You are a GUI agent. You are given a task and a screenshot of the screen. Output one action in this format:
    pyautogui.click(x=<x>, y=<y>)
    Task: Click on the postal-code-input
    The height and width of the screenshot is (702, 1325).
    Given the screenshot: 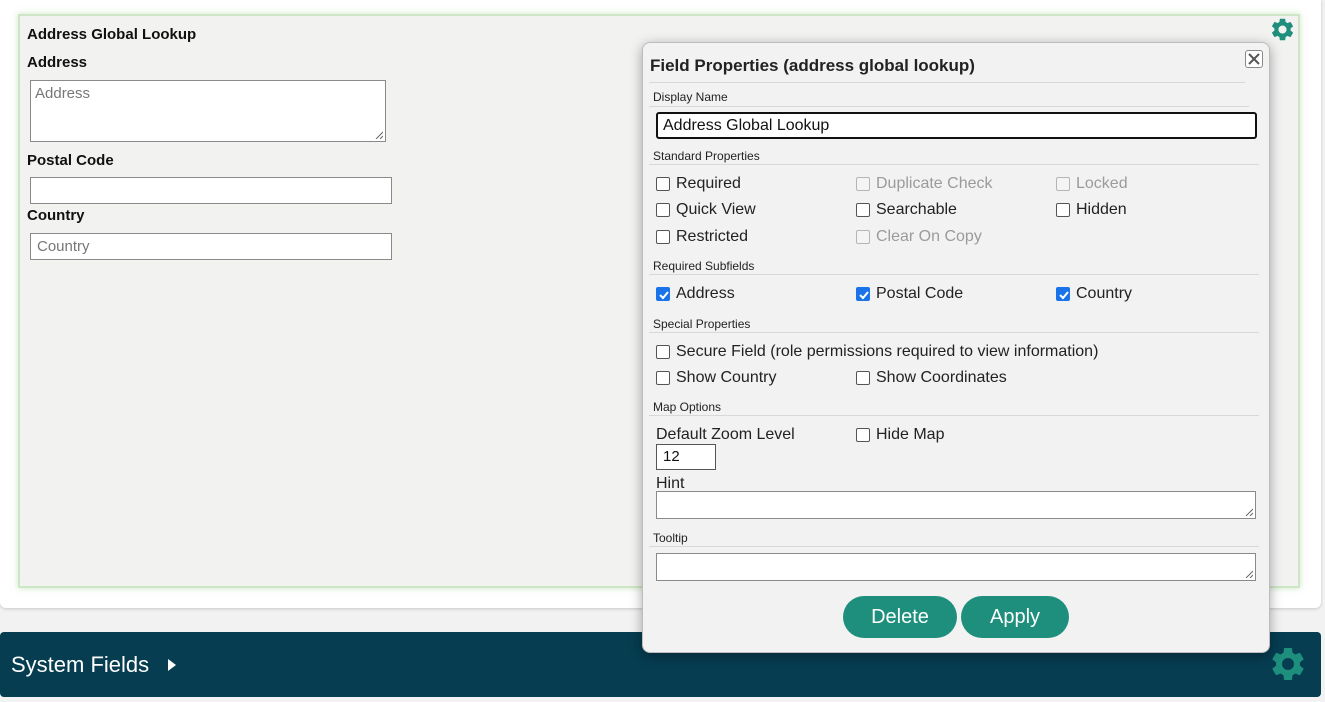 What is the action you would take?
    pyautogui.click(x=211, y=190)
    